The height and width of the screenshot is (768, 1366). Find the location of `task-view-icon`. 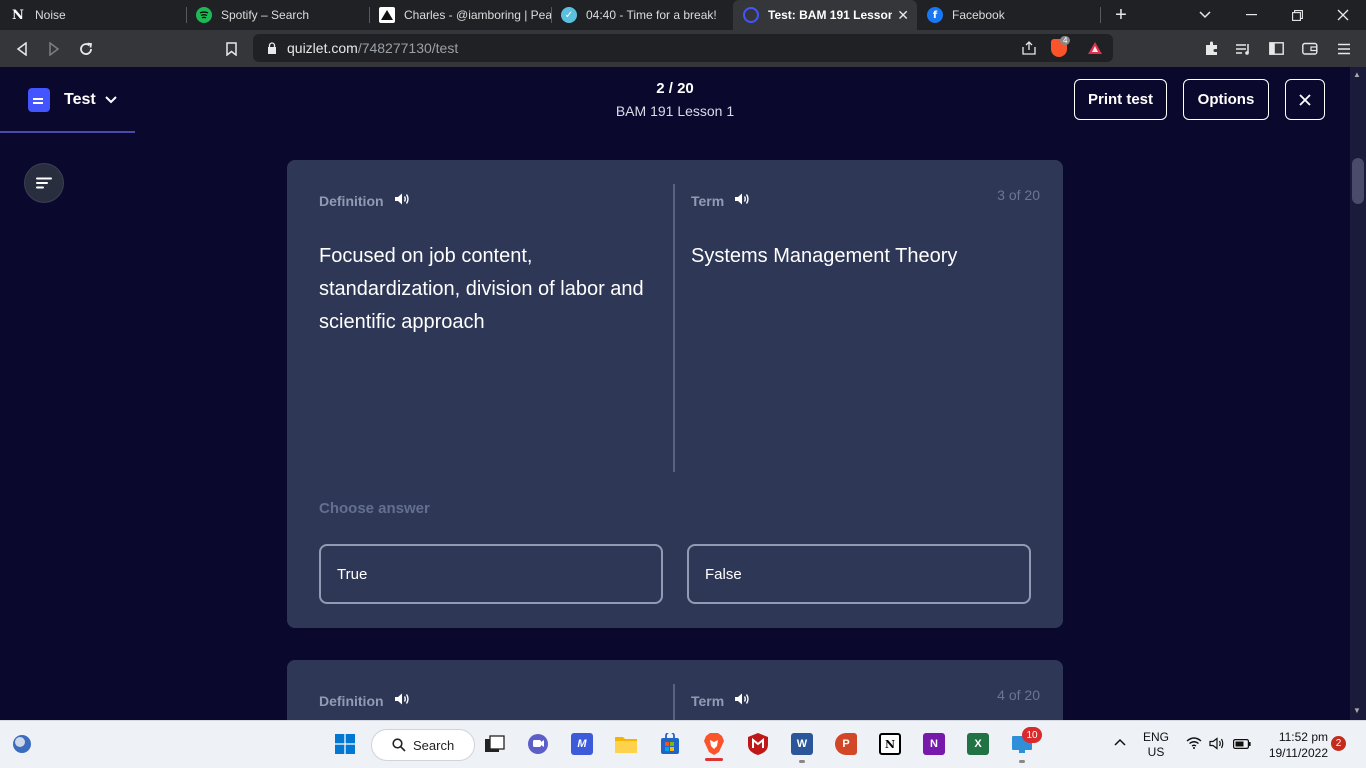

task-view-icon is located at coordinates (495, 744).